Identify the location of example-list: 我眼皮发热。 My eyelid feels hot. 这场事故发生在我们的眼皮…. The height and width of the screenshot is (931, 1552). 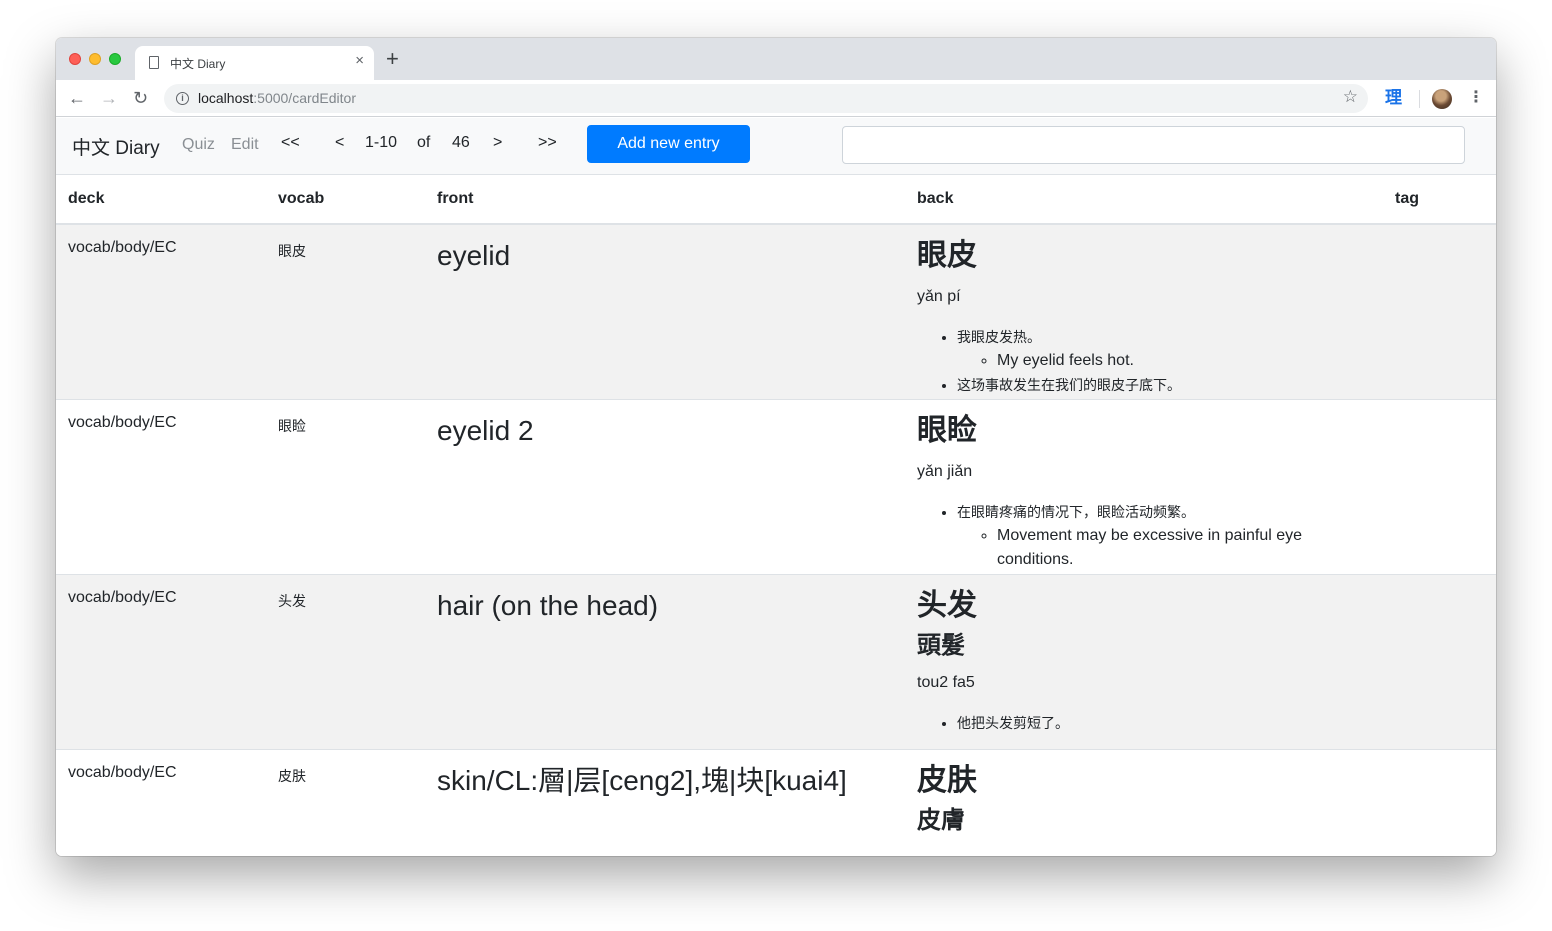
(1144, 361).